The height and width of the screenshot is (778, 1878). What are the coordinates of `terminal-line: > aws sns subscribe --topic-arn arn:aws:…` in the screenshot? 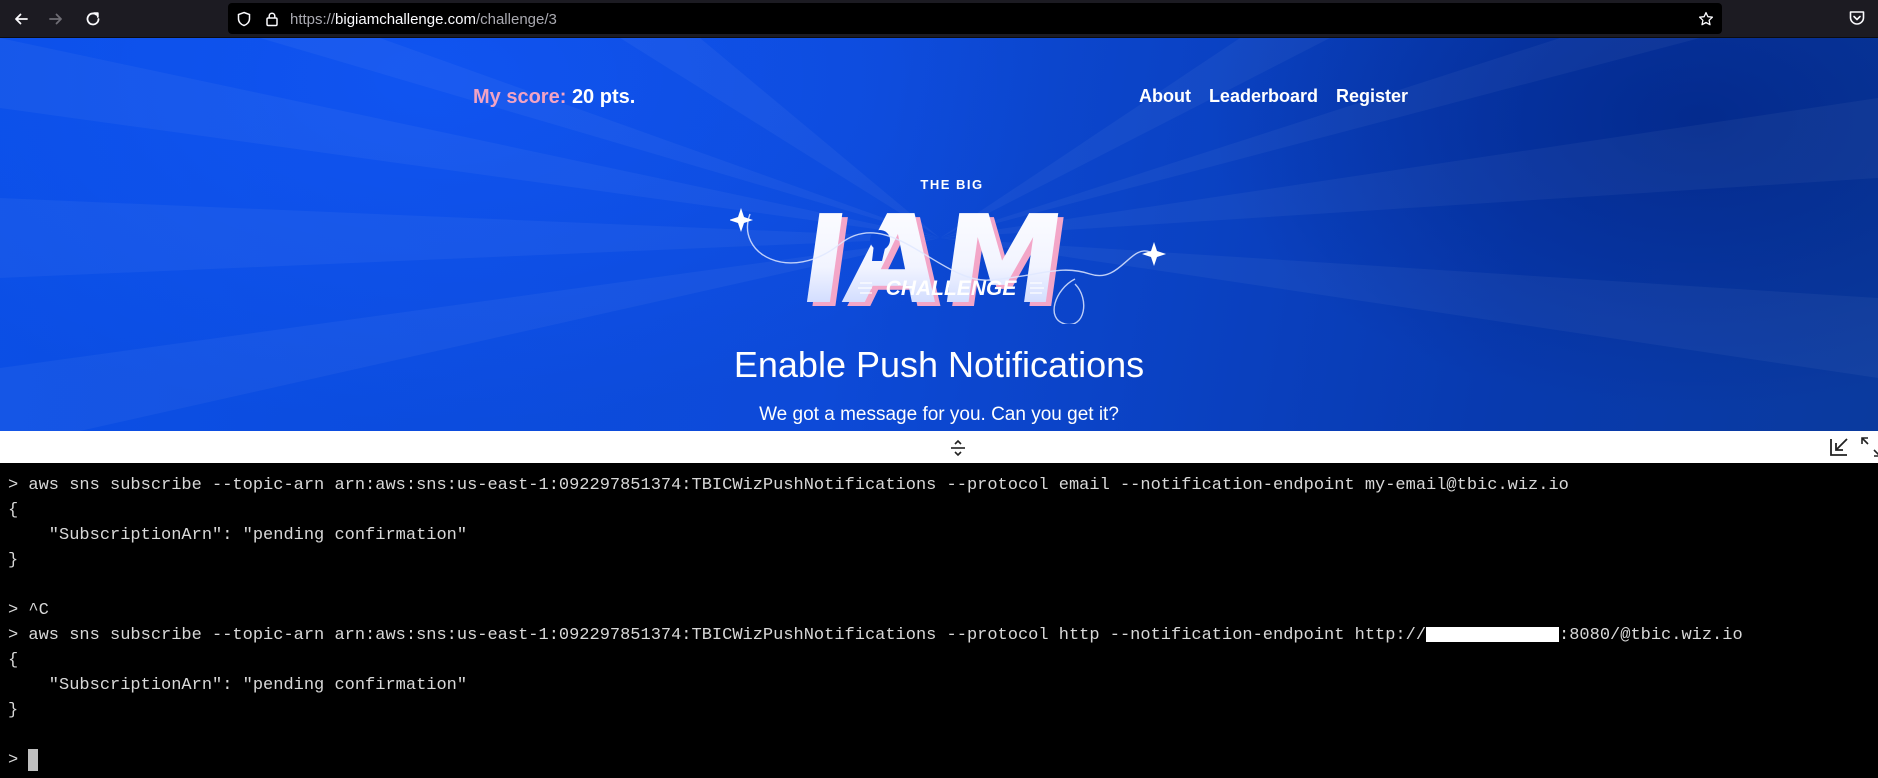 It's located at (788, 485).